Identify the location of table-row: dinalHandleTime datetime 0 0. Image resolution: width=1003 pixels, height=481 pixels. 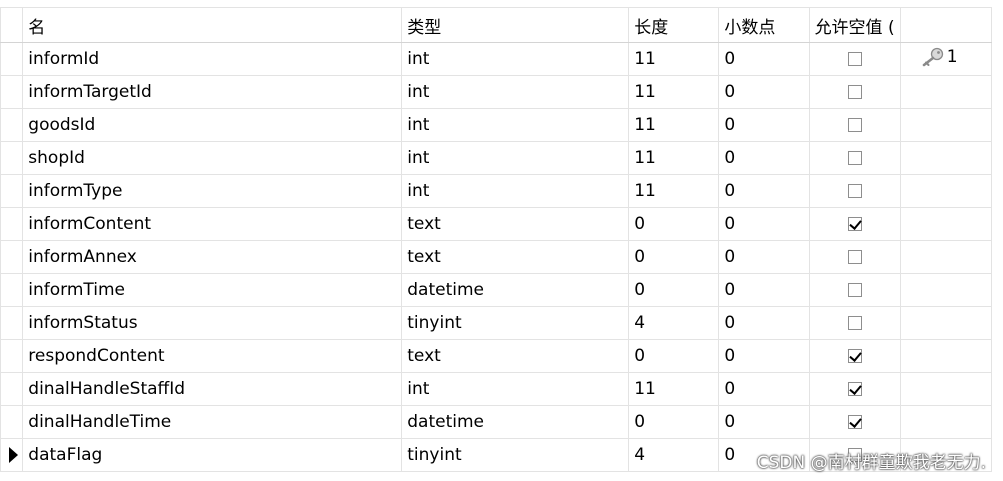
(496, 422).